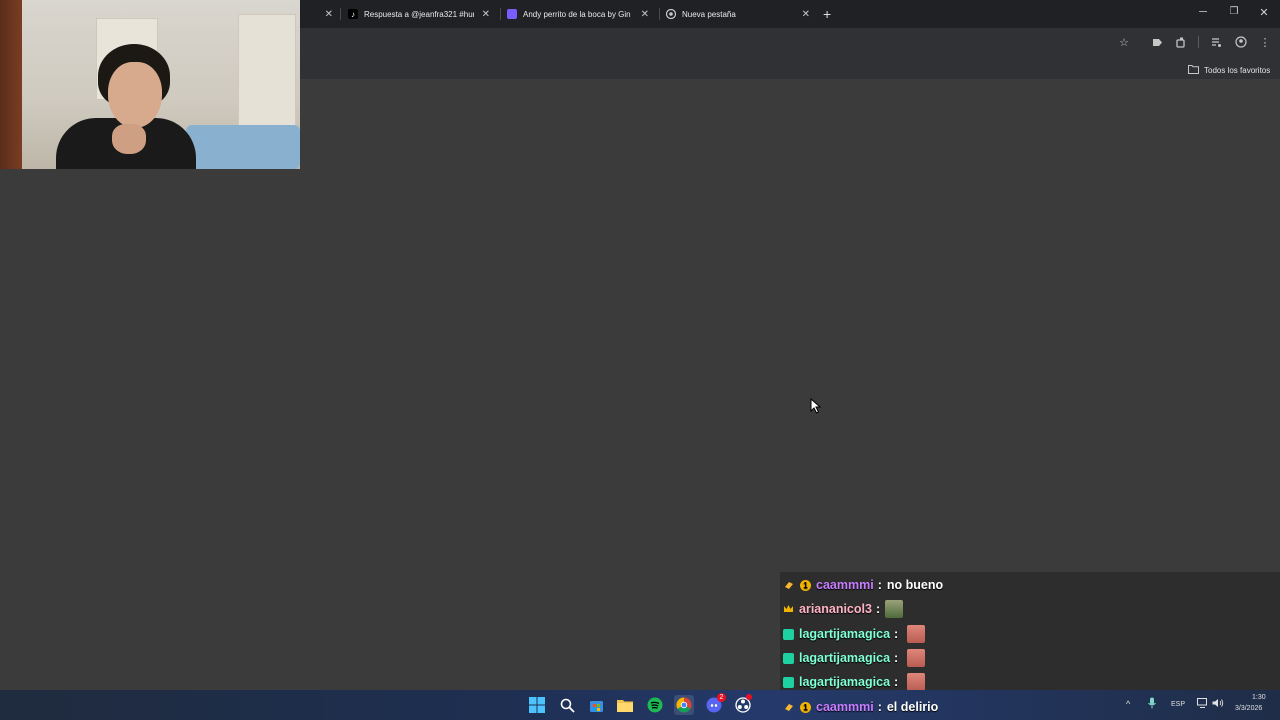 The height and width of the screenshot is (720, 1280). Describe the element at coordinates (1181, 42) in the screenshot. I see `extensions-icon` at that location.